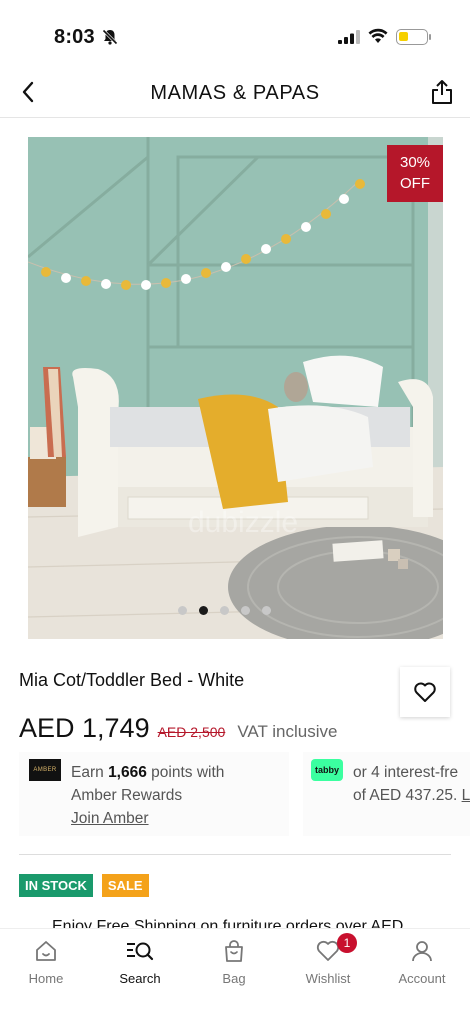 The height and width of the screenshot is (1024, 470). What do you see at coordinates (415, 183) in the screenshot?
I see `discount-off-label: OFF` at bounding box center [415, 183].